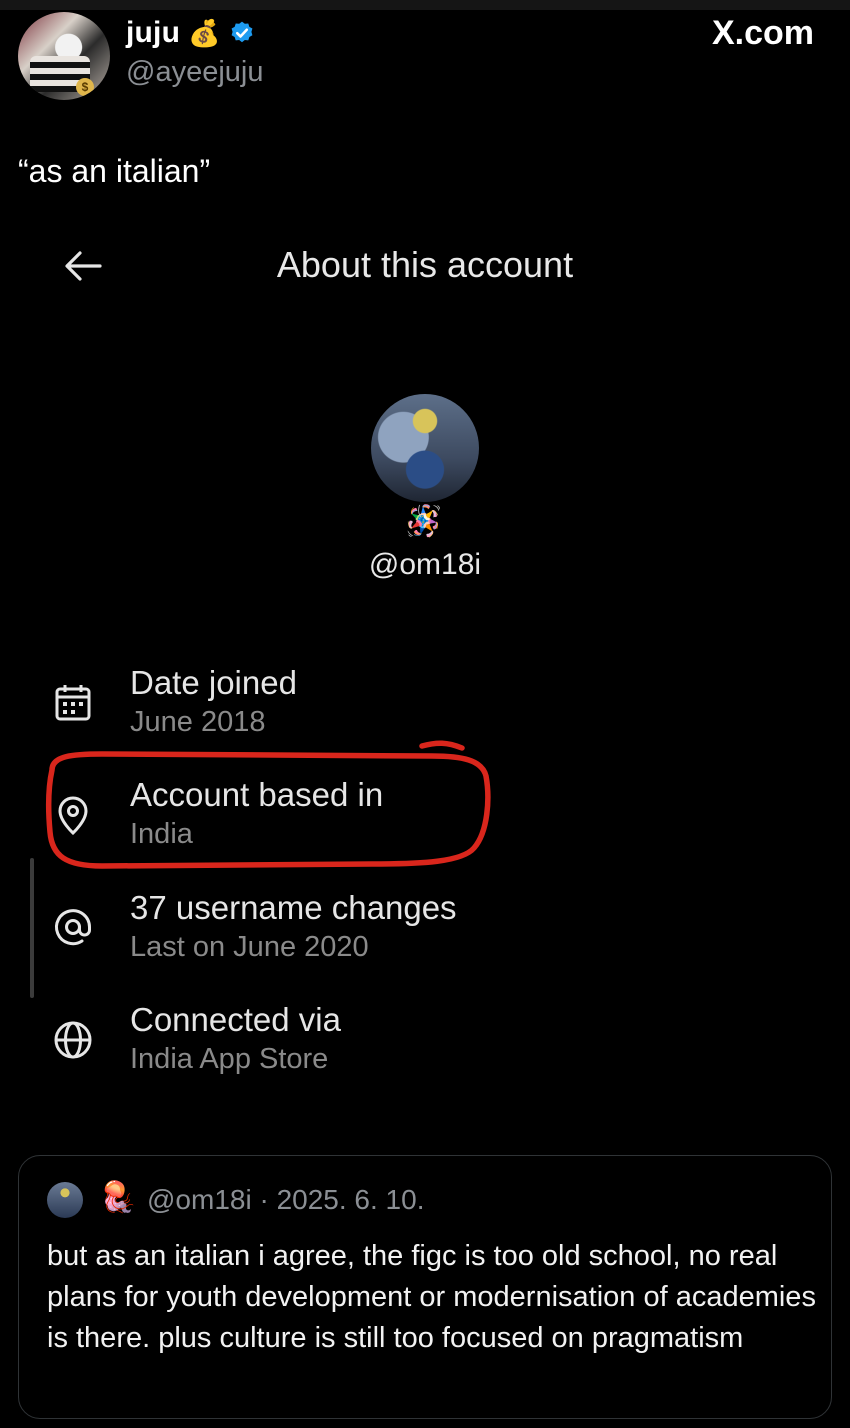 Image resolution: width=850 pixels, height=1428 pixels. What do you see at coordinates (73, 927) in the screenshot?
I see `at-sign-icon` at bounding box center [73, 927].